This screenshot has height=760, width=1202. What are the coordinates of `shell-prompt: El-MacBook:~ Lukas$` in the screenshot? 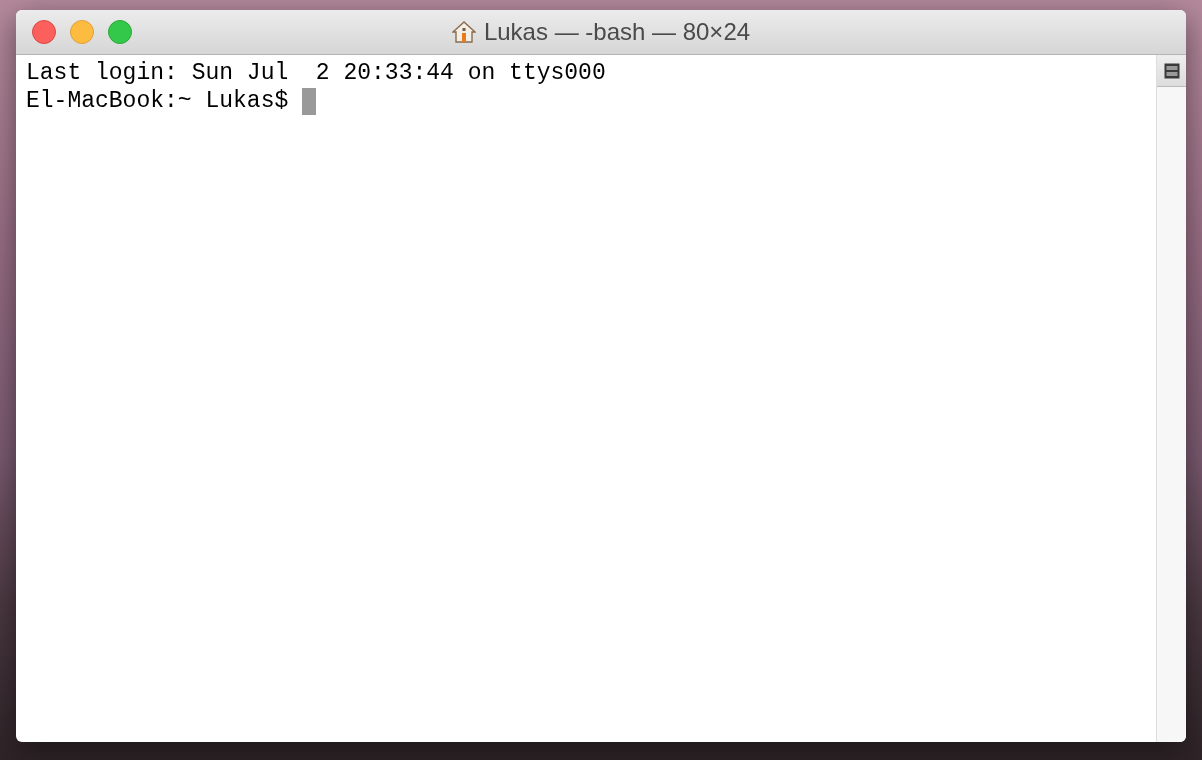 It's located at (158, 101).